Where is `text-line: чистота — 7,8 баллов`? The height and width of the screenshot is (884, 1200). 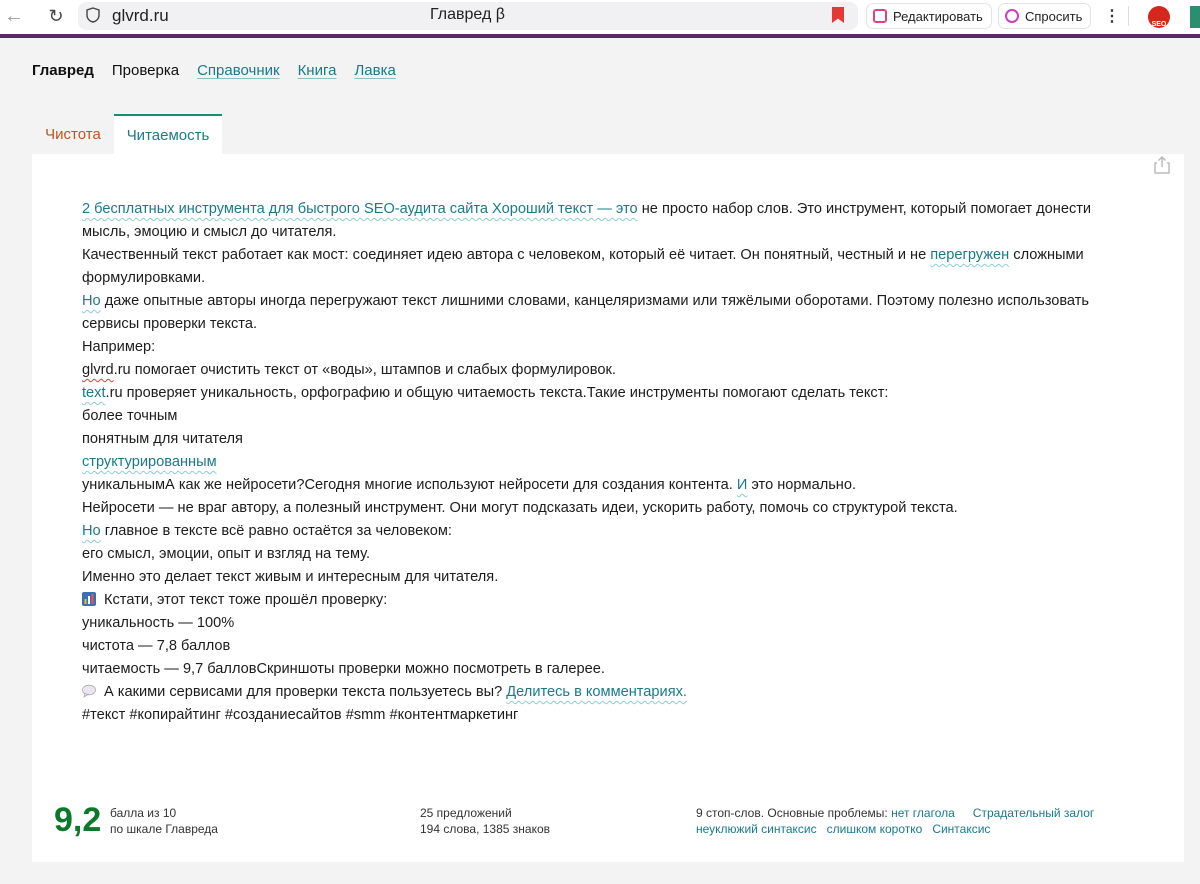 text-line: чистота — 7,8 баллов is located at coordinates (156, 646).